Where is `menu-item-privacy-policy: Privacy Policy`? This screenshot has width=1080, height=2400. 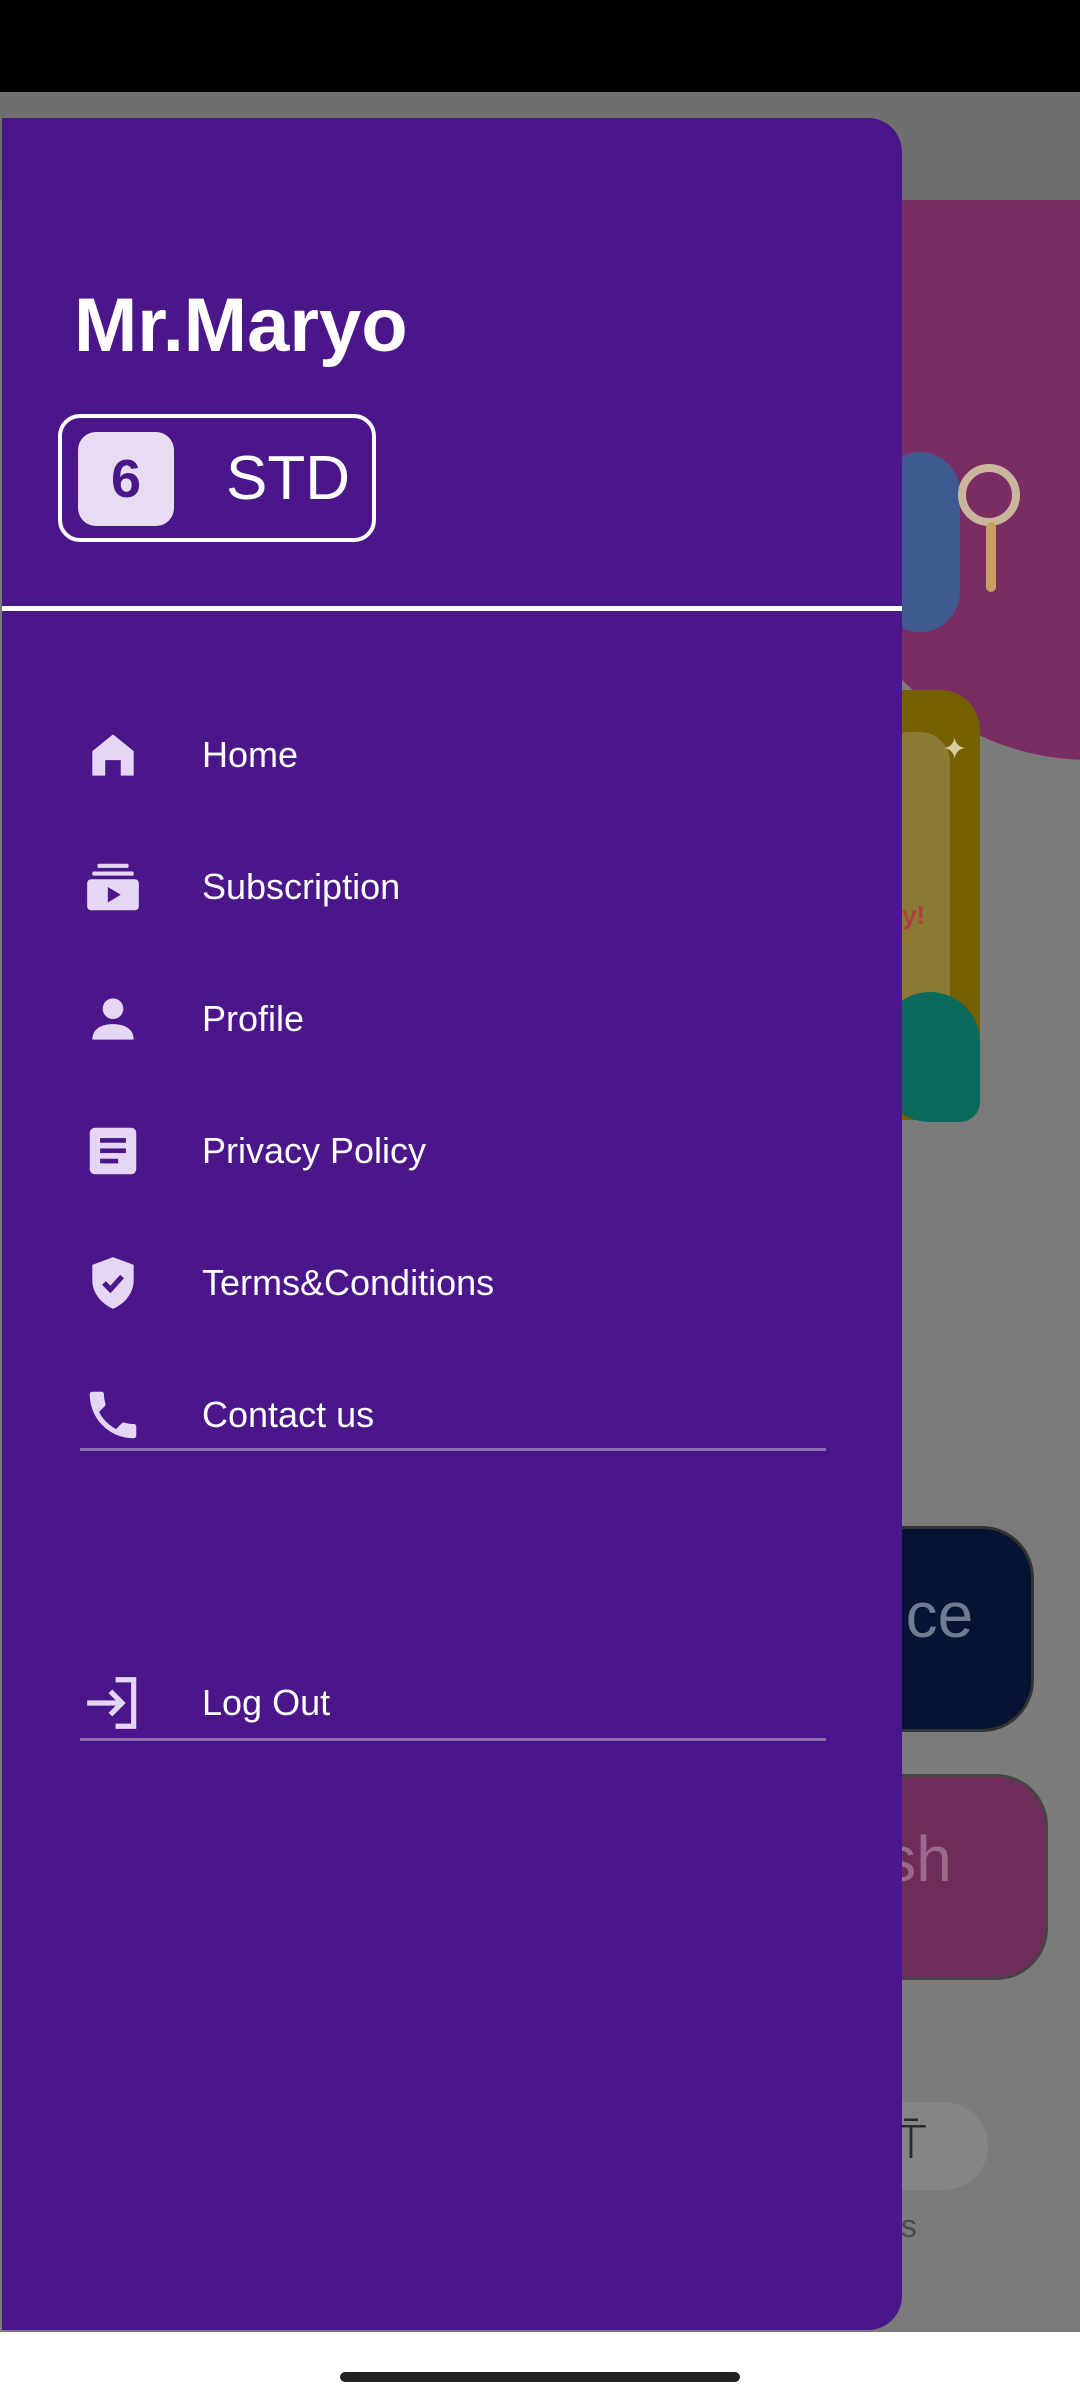 menu-item-privacy-policy: Privacy Policy is located at coordinates (452, 1151).